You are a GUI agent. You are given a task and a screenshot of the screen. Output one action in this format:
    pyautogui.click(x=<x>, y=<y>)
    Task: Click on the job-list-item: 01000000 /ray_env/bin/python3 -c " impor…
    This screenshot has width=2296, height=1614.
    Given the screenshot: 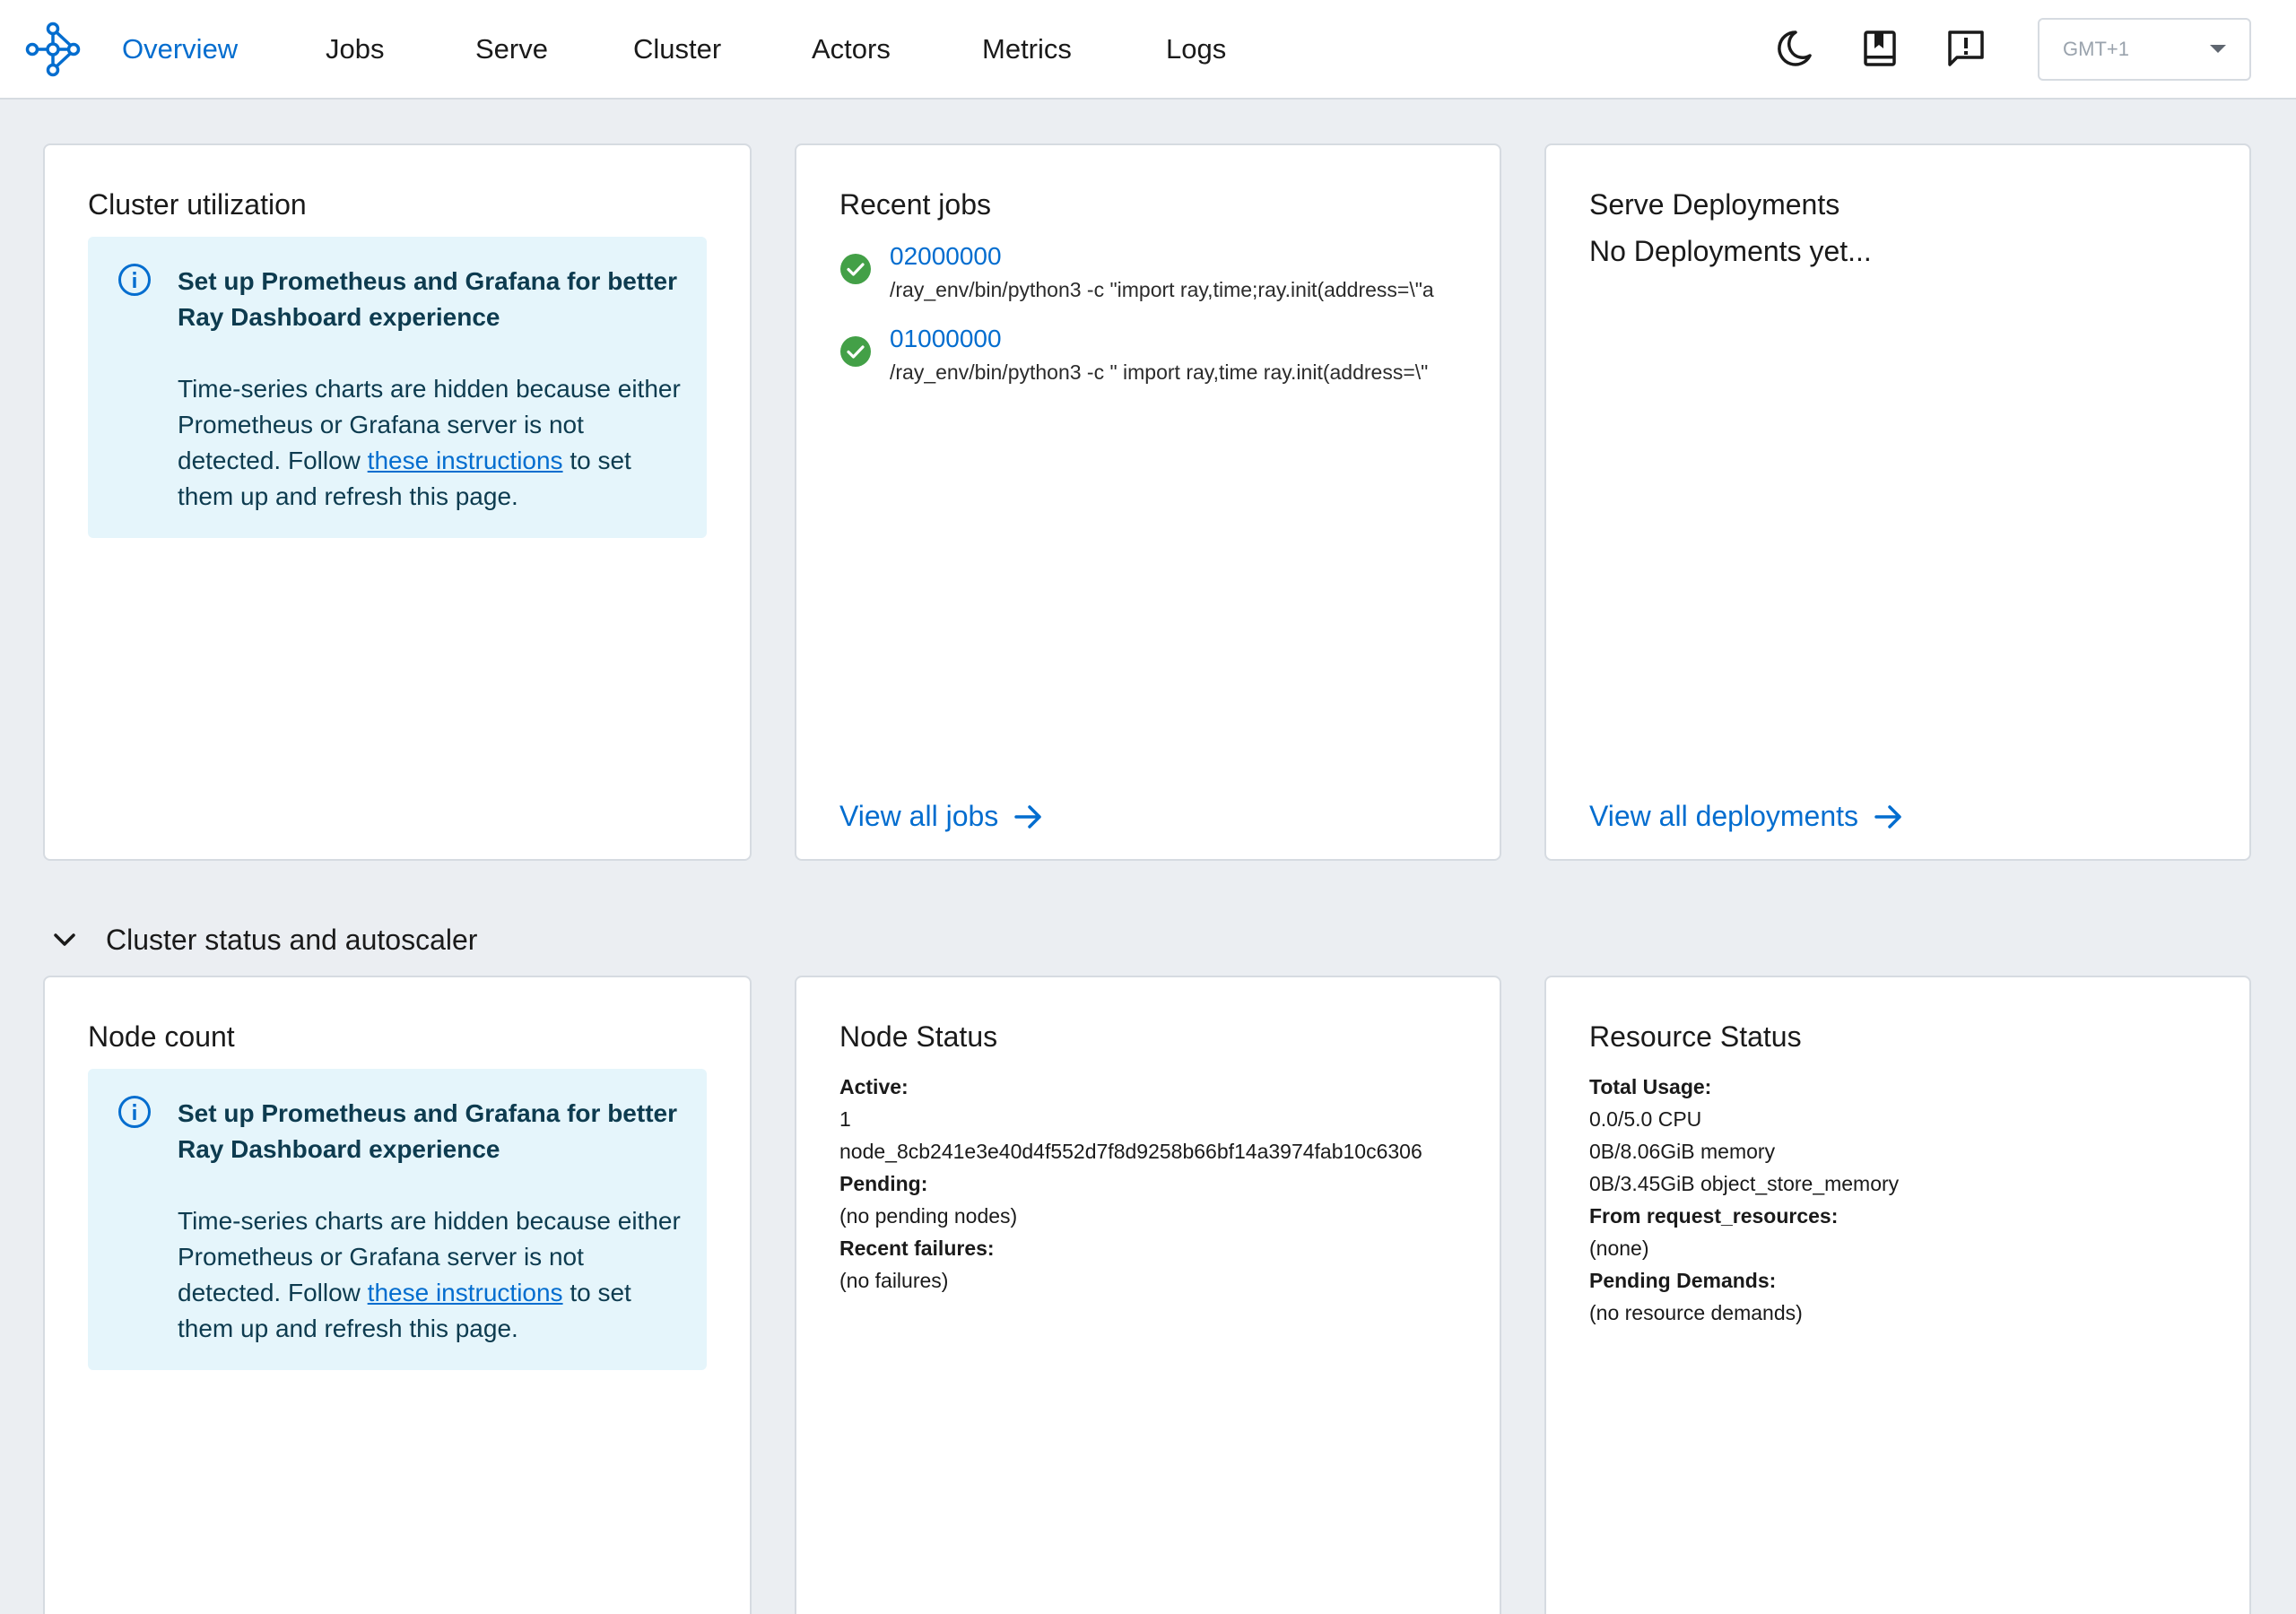 What is the action you would take?
    pyautogui.click(x=1169, y=360)
    